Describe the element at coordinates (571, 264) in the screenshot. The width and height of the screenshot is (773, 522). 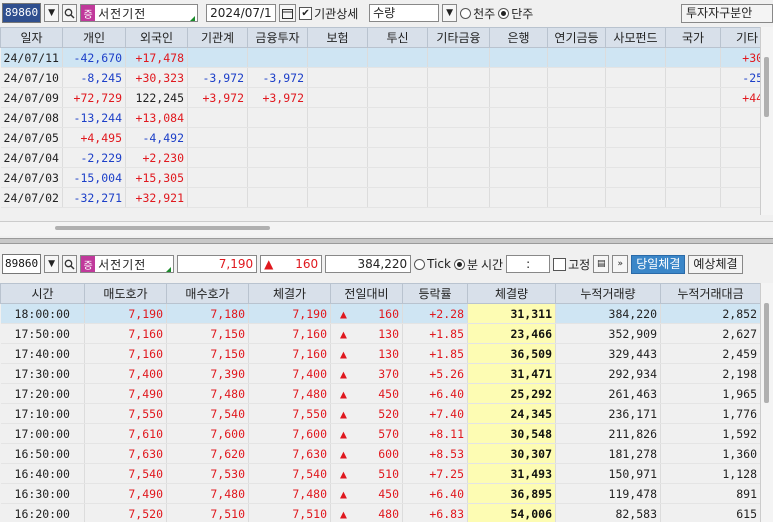
I see `fix-checkbox: 고정` at that location.